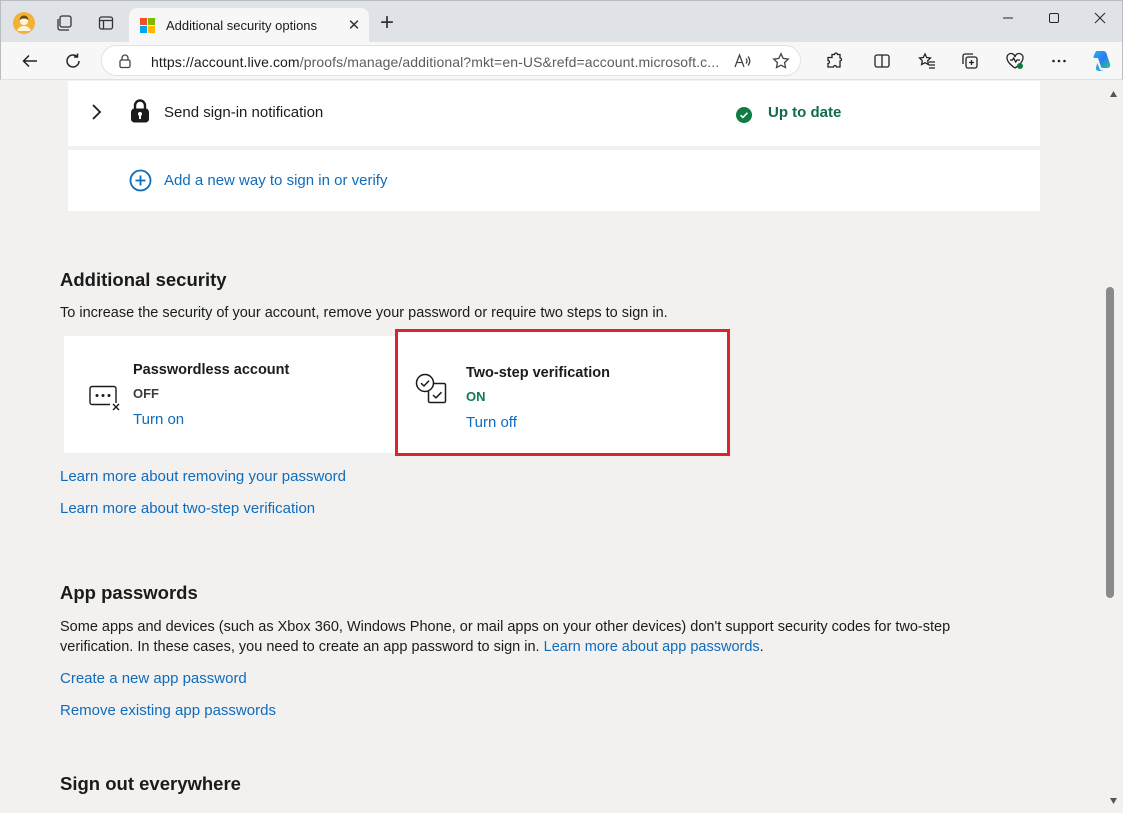 This screenshot has height=813, width=1123. Describe the element at coordinates (744, 117) in the screenshot. I see `check-circle-icon` at that location.